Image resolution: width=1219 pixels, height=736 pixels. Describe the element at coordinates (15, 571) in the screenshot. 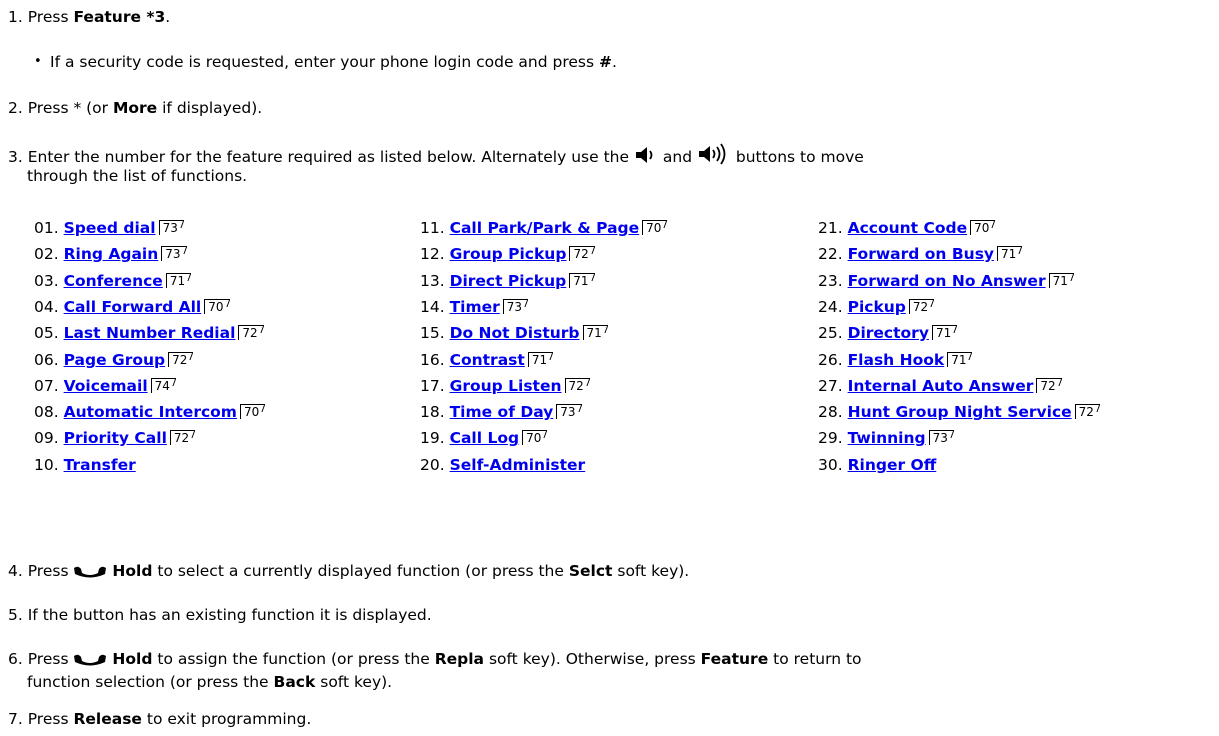

I see `step-number: 4.` at that location.